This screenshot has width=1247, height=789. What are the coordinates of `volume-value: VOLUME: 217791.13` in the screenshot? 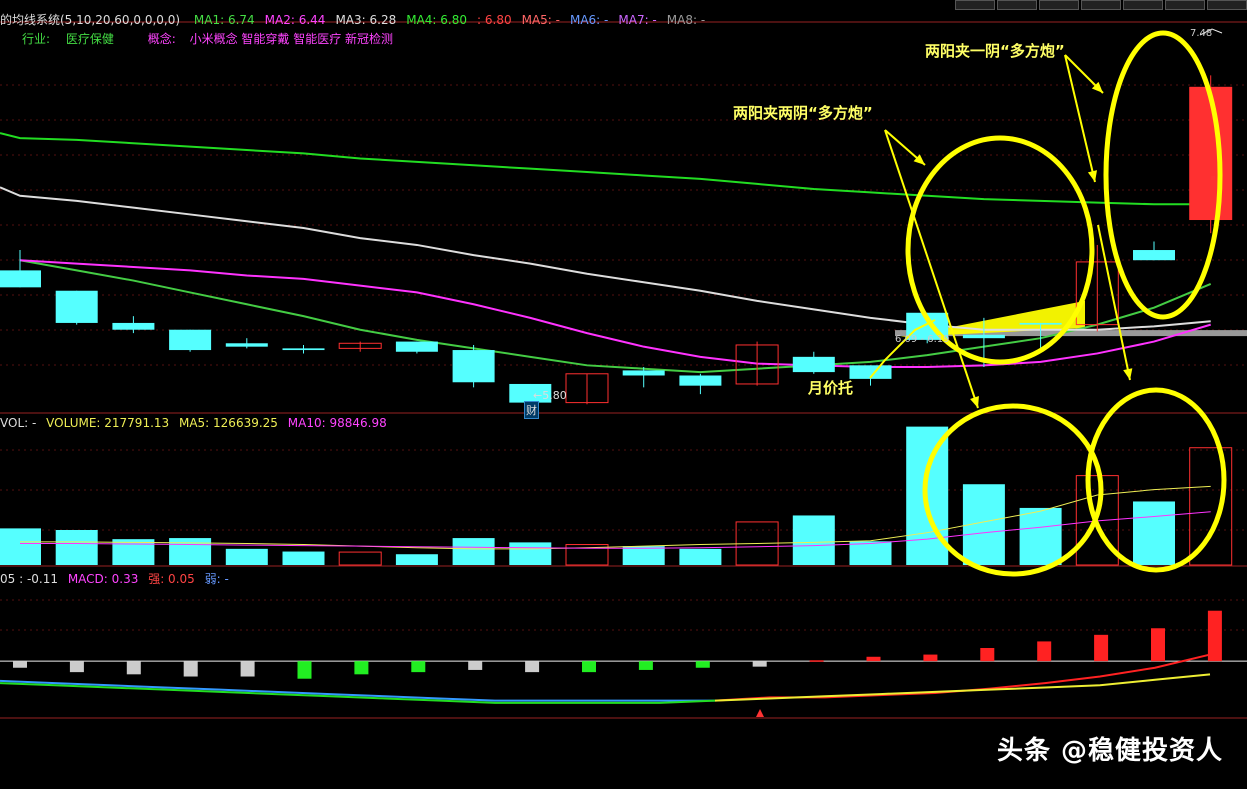 It's located at (108, 423).